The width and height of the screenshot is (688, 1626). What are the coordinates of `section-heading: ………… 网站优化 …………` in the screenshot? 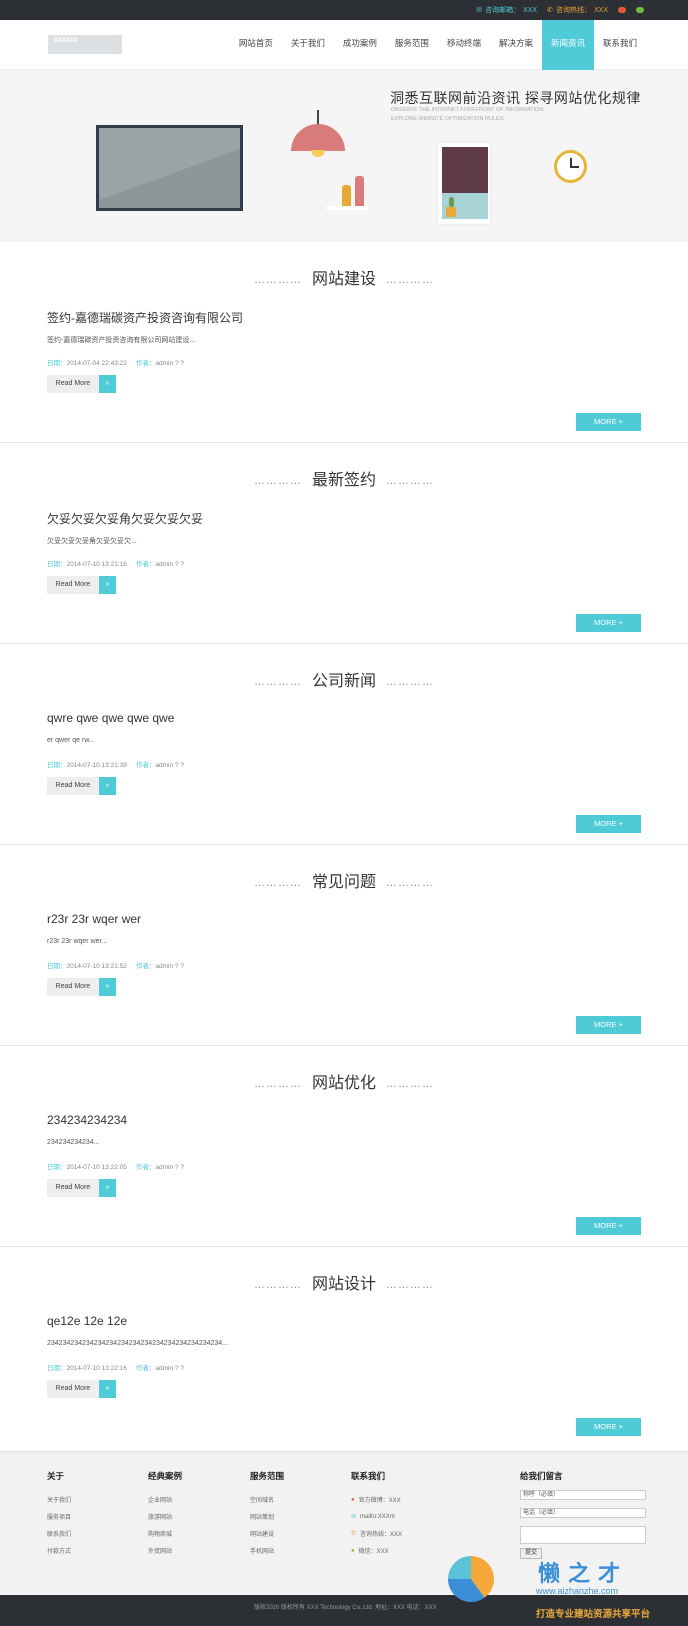 It's located at (344, 1081).